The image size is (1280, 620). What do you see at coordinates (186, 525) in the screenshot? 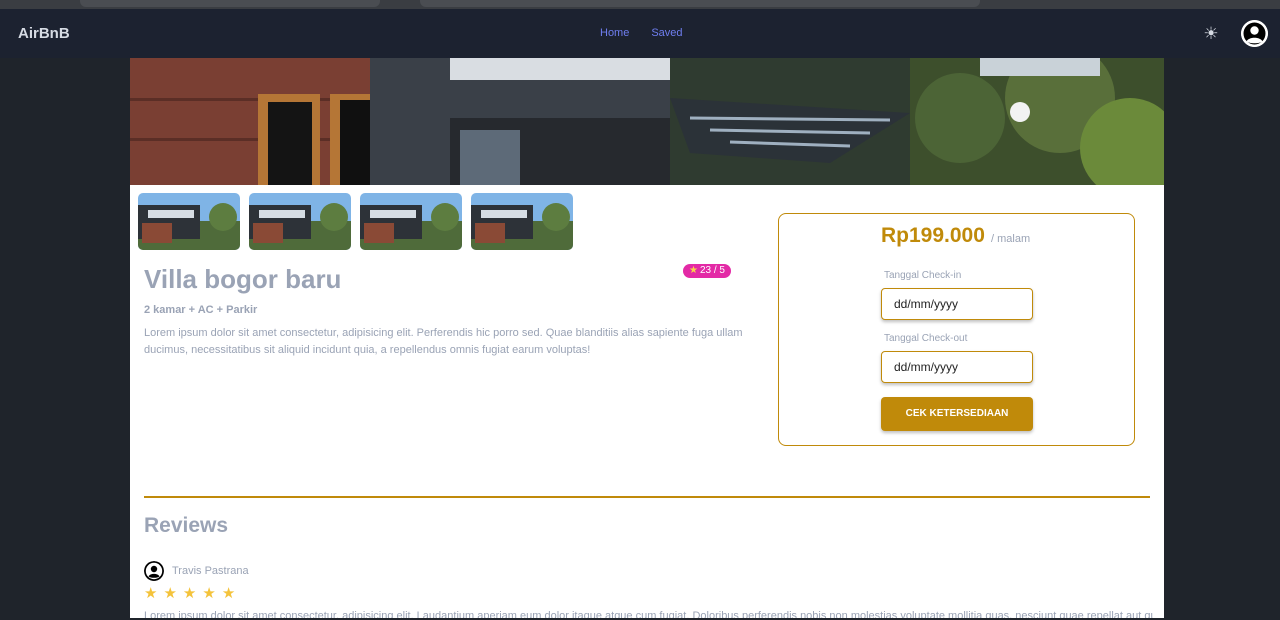
I see `reviews-title: Reviews` at bounding box center [186, 525].